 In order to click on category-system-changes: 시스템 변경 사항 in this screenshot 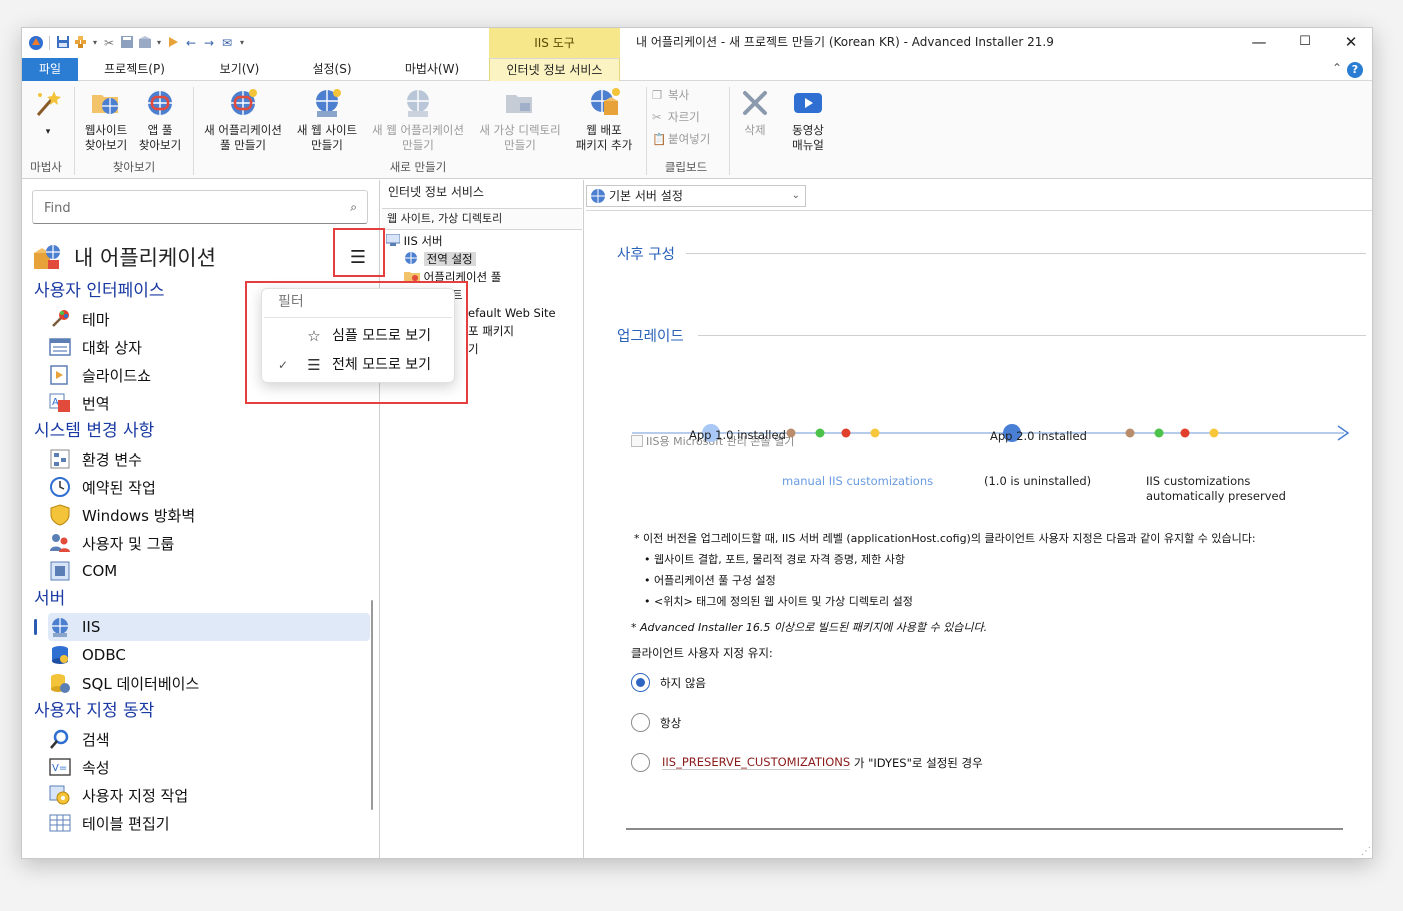, I will do `click(94, 431)`.